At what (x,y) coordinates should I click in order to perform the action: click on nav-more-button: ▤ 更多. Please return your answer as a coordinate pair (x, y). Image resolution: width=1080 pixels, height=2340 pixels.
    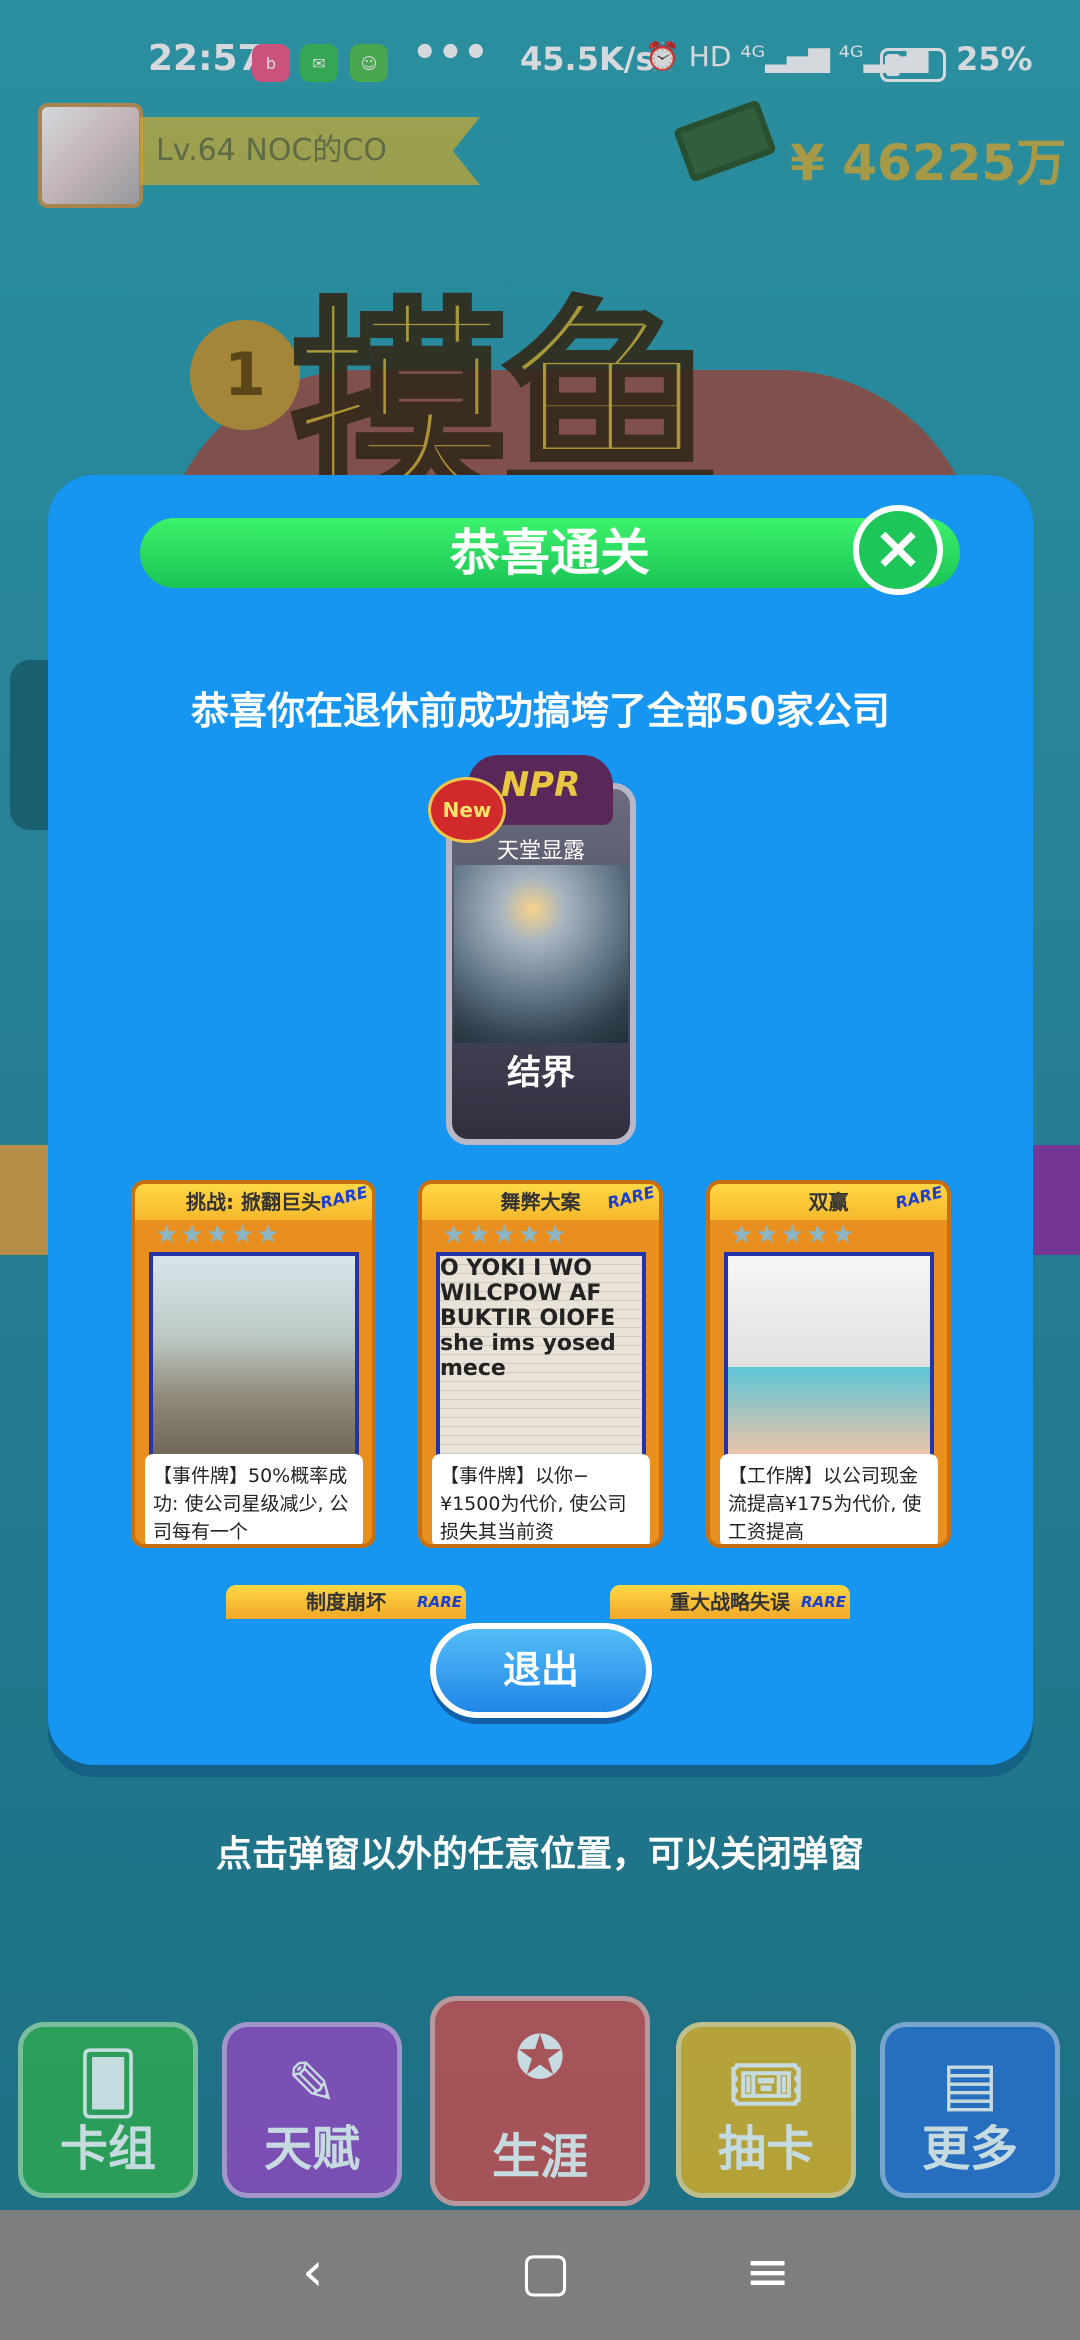
    Looking at the image, I should click on (970, 2110).